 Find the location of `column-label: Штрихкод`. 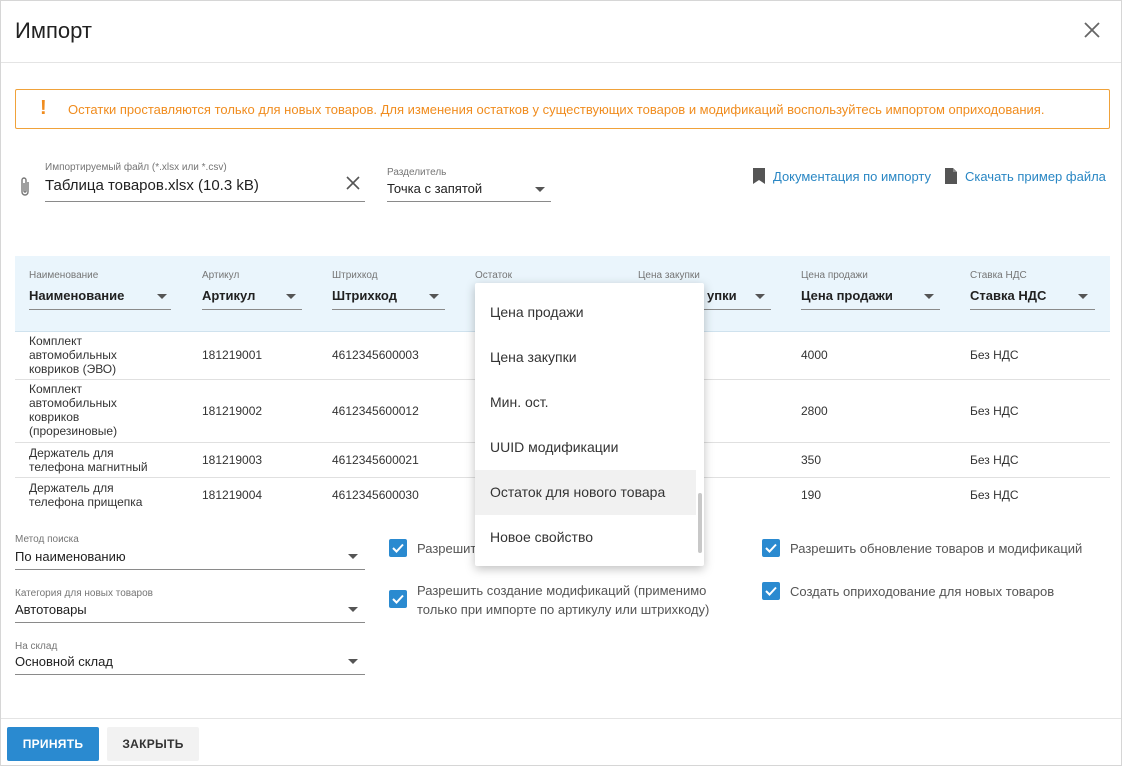

column-label: Штрихкод is located at coordinates (355, 275).